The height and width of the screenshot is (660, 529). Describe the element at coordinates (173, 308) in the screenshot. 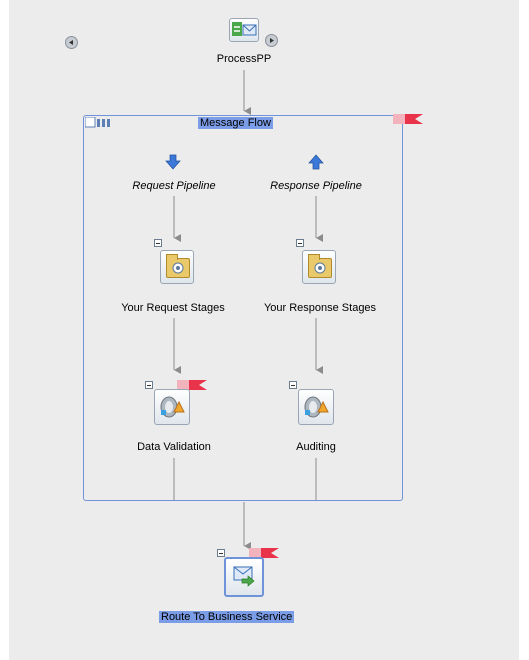

I see `request-stage-label: Your Request Stages` at that location.